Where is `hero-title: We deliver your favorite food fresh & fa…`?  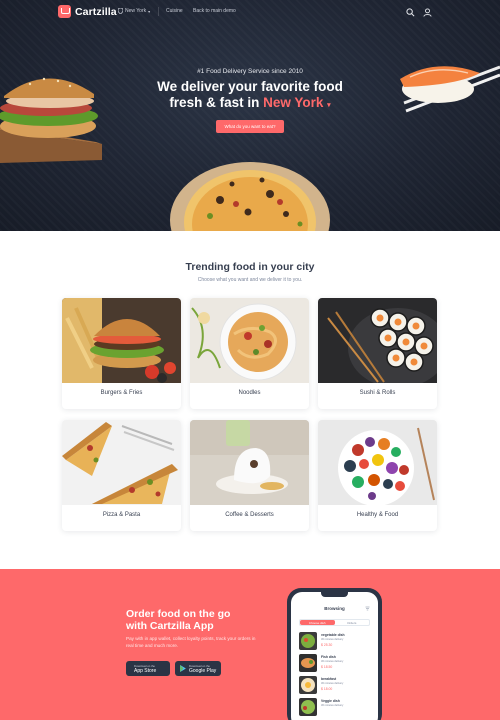 hero-title: We deliver your favorite food fresh & fa… is located at coordinates (250, 96).